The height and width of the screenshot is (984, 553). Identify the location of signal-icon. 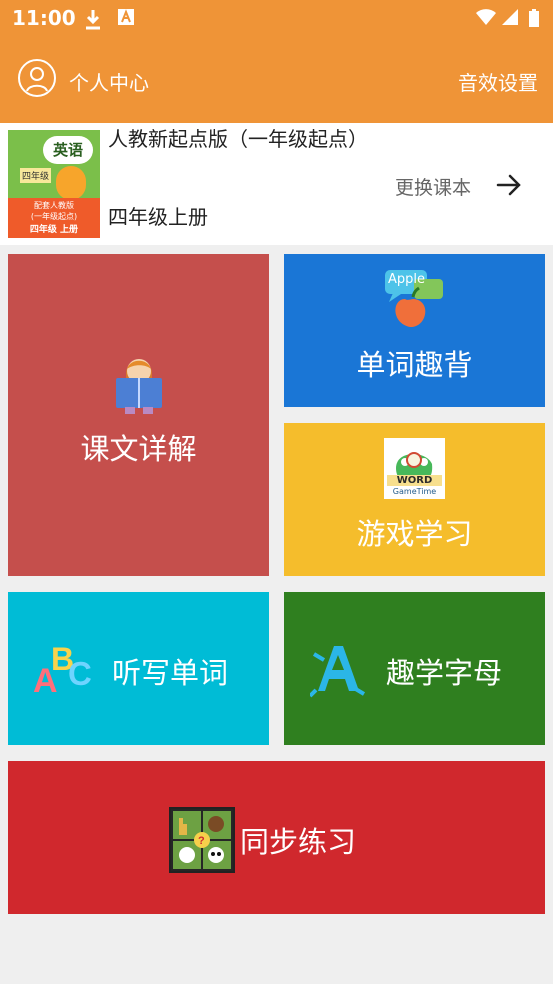
(510, 17).